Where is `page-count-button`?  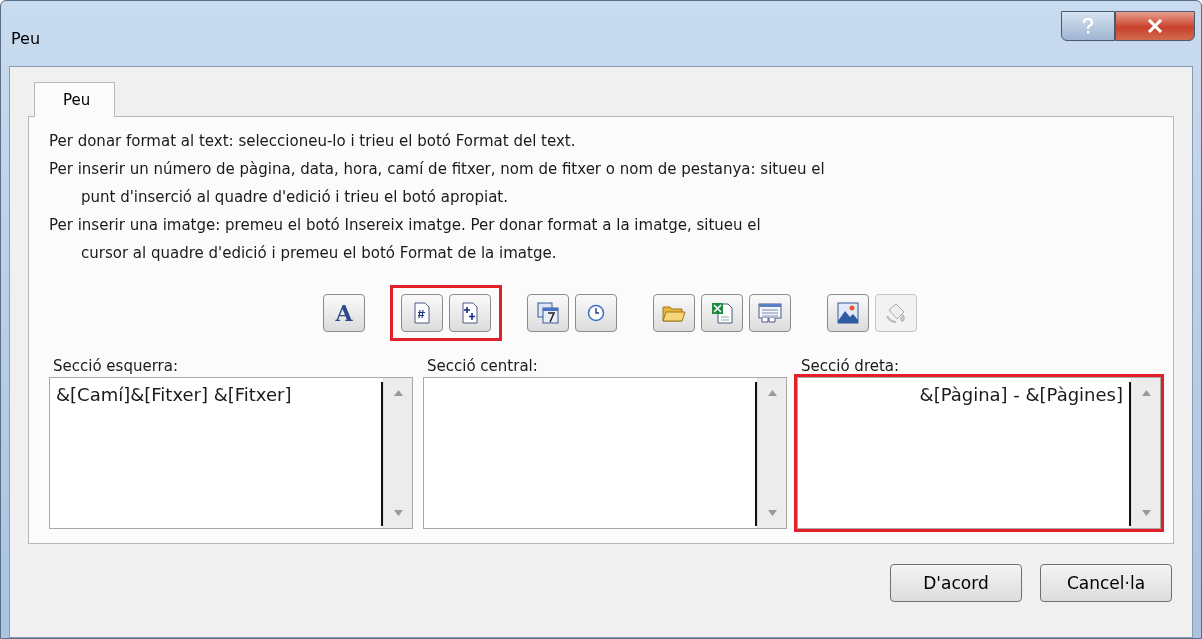
page-count-button is located at coordinates (470, 313).